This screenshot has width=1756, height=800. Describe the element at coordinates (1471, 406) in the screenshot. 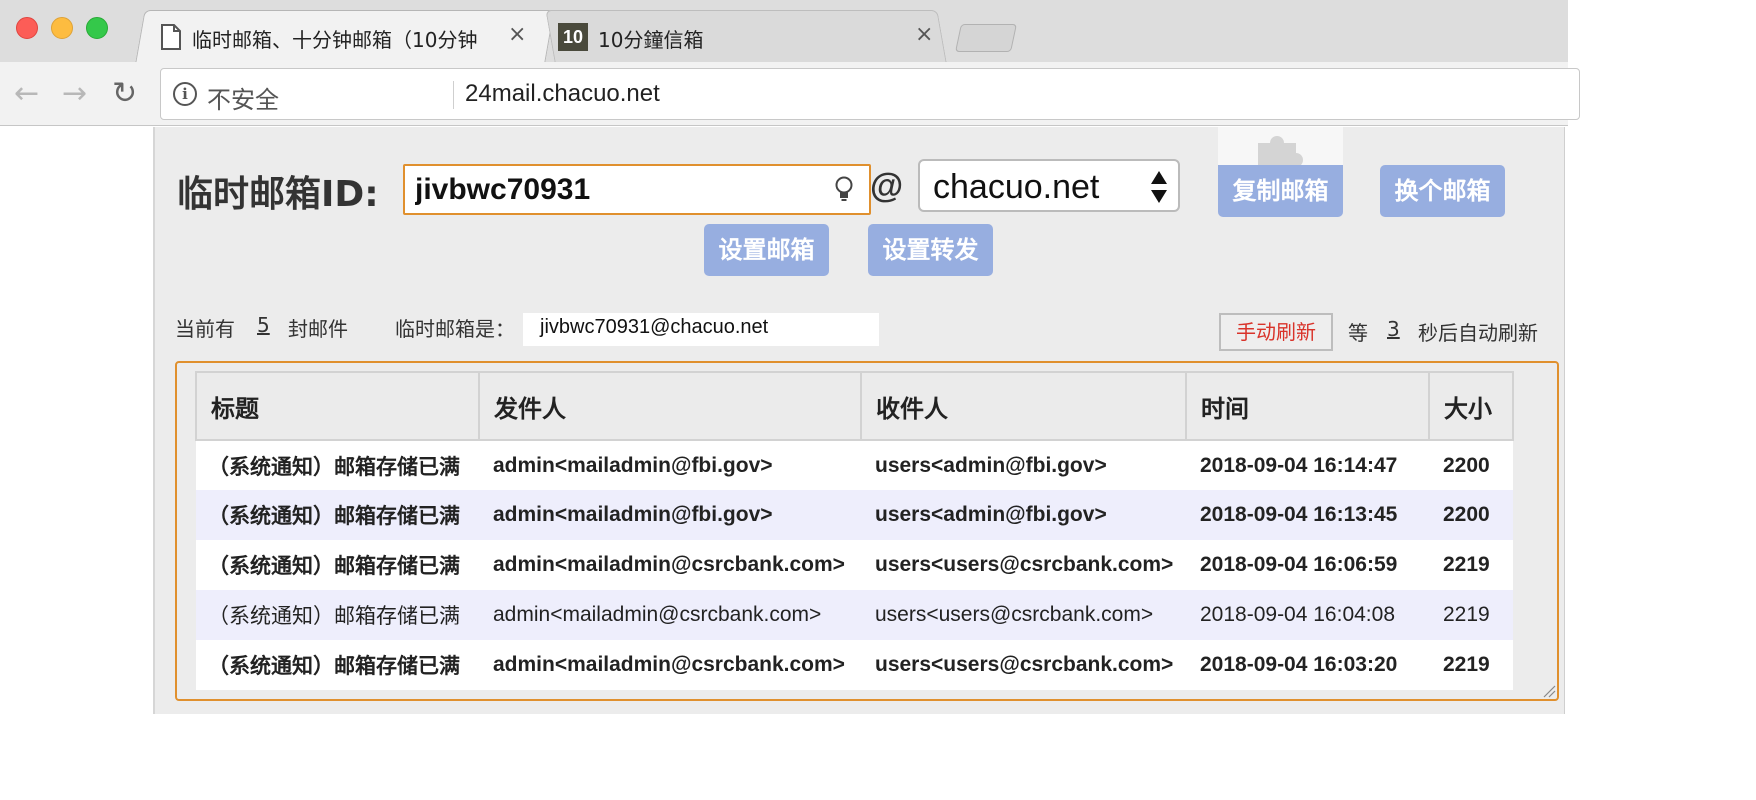

I see `header-size: 大小` at that location.